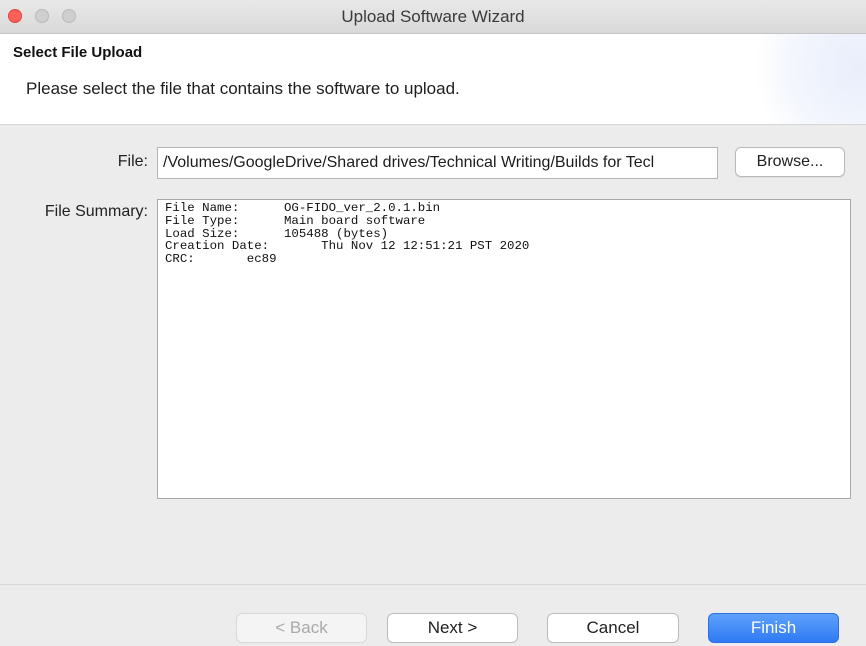 This screenshot has width=866, height=646. I want to click on title-bar: Upload Software Wizard, so click(433, 17).